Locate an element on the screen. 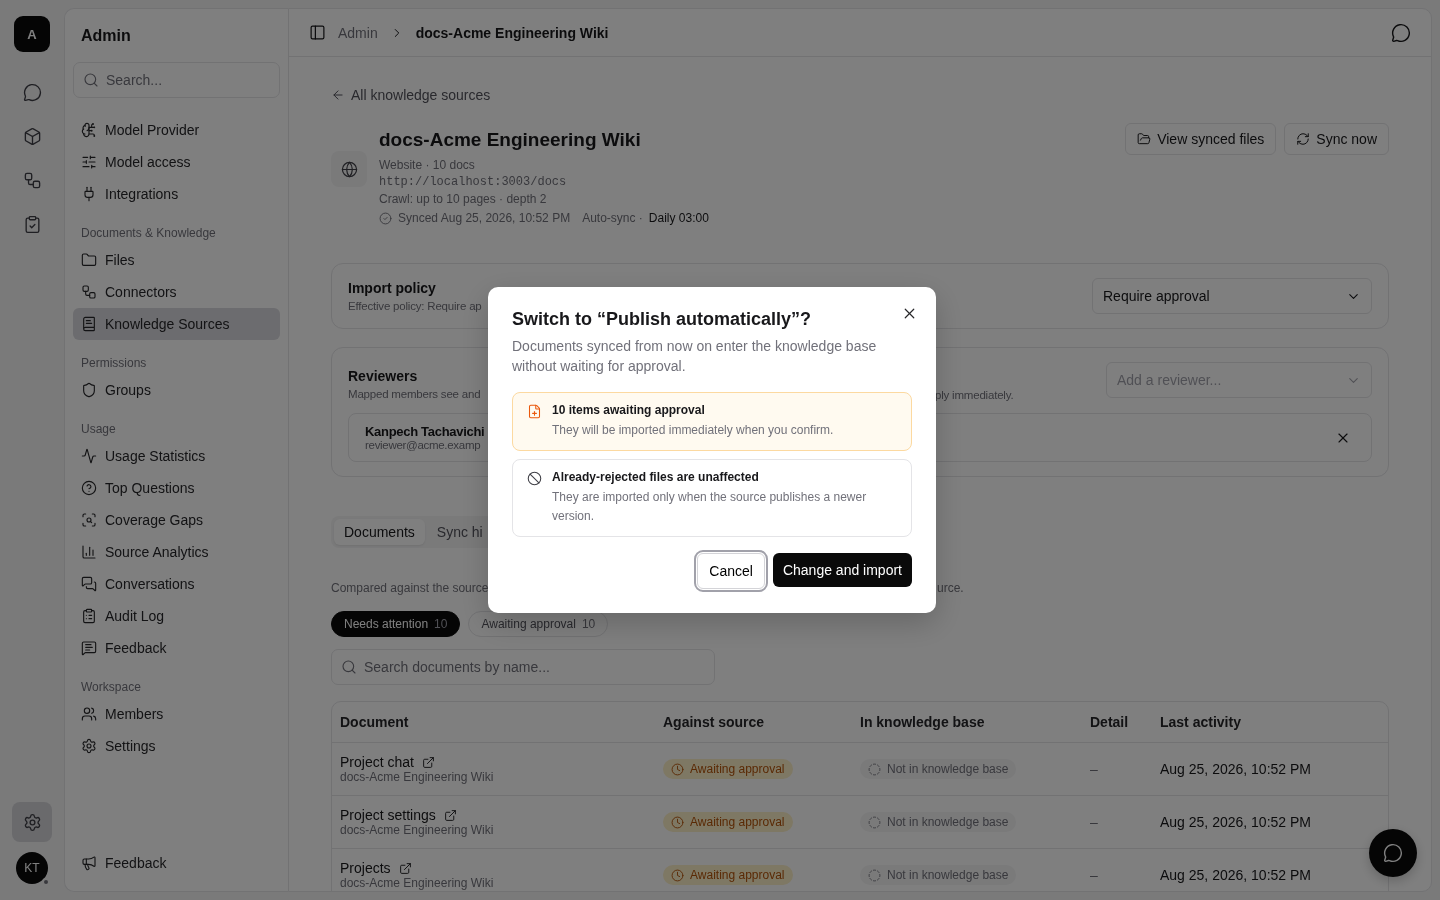  settings-icon is located at coordinates (32, 822).